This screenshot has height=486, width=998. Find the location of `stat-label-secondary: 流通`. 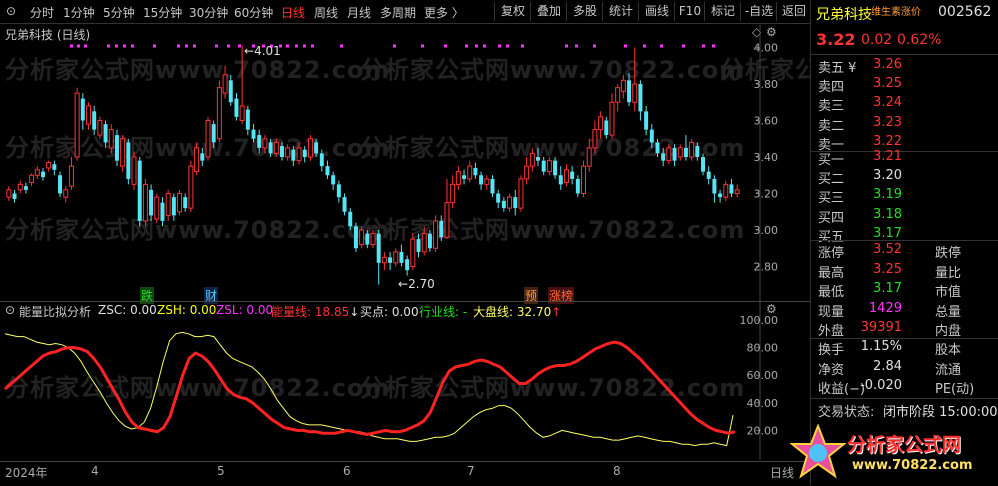

stat-label-secondary: 流通 is located at coordinates (948, 370).